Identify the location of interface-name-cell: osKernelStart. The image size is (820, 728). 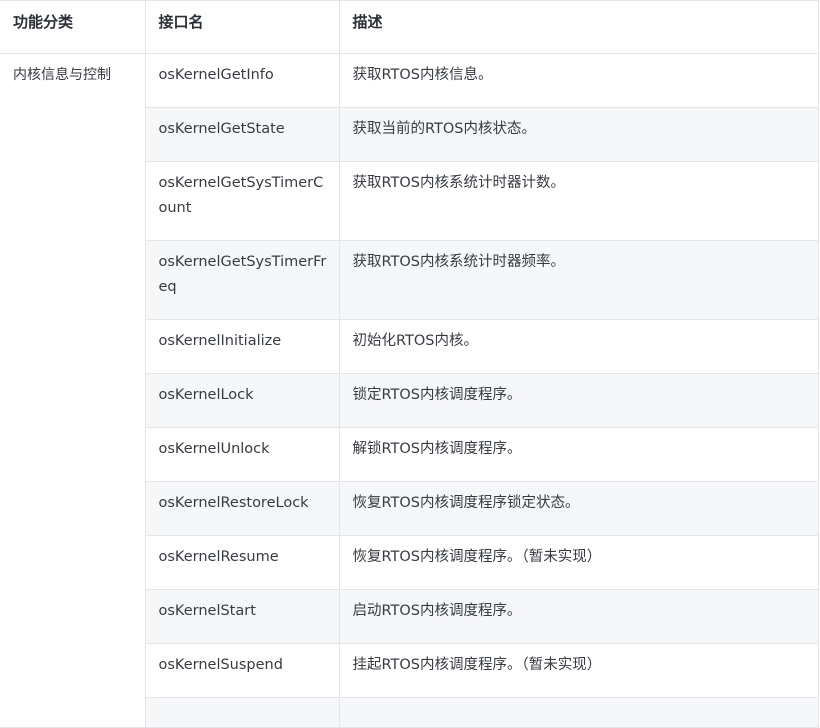
(242, 616).